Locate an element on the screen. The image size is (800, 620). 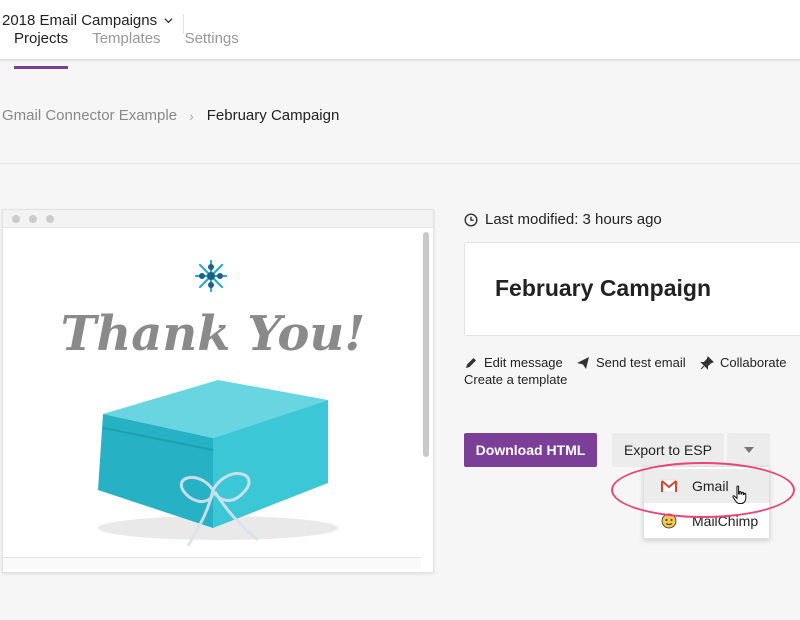
hand-cursor-icon is located at coordinates (739, 494).